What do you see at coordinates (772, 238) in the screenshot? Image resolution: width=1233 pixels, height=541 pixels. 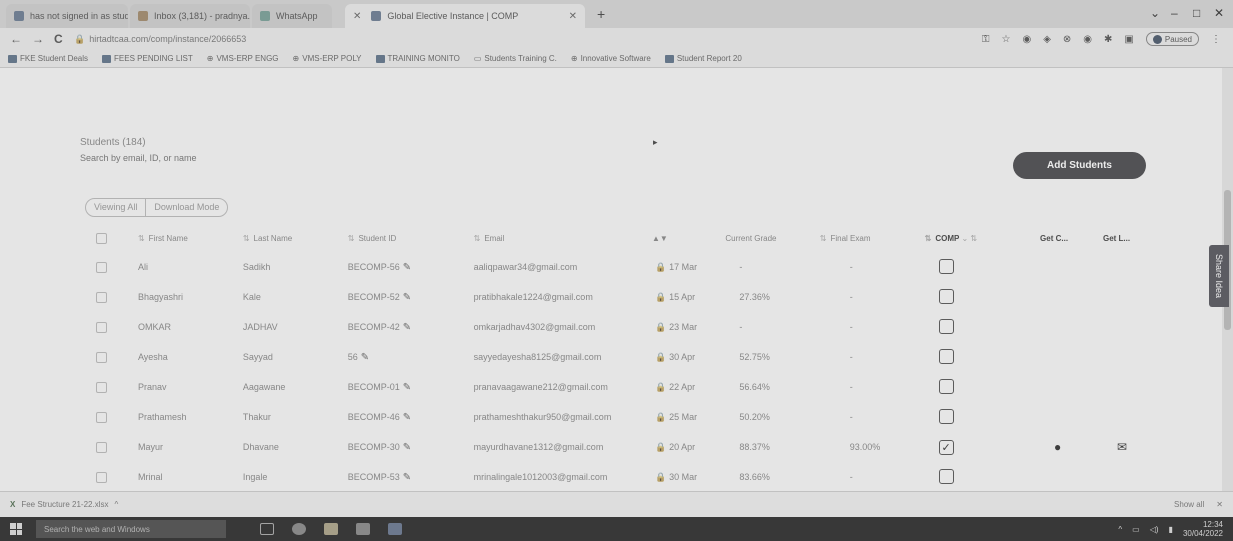 I see `column-header-current-grade: Current Grade` at bounding box center [772, 238].